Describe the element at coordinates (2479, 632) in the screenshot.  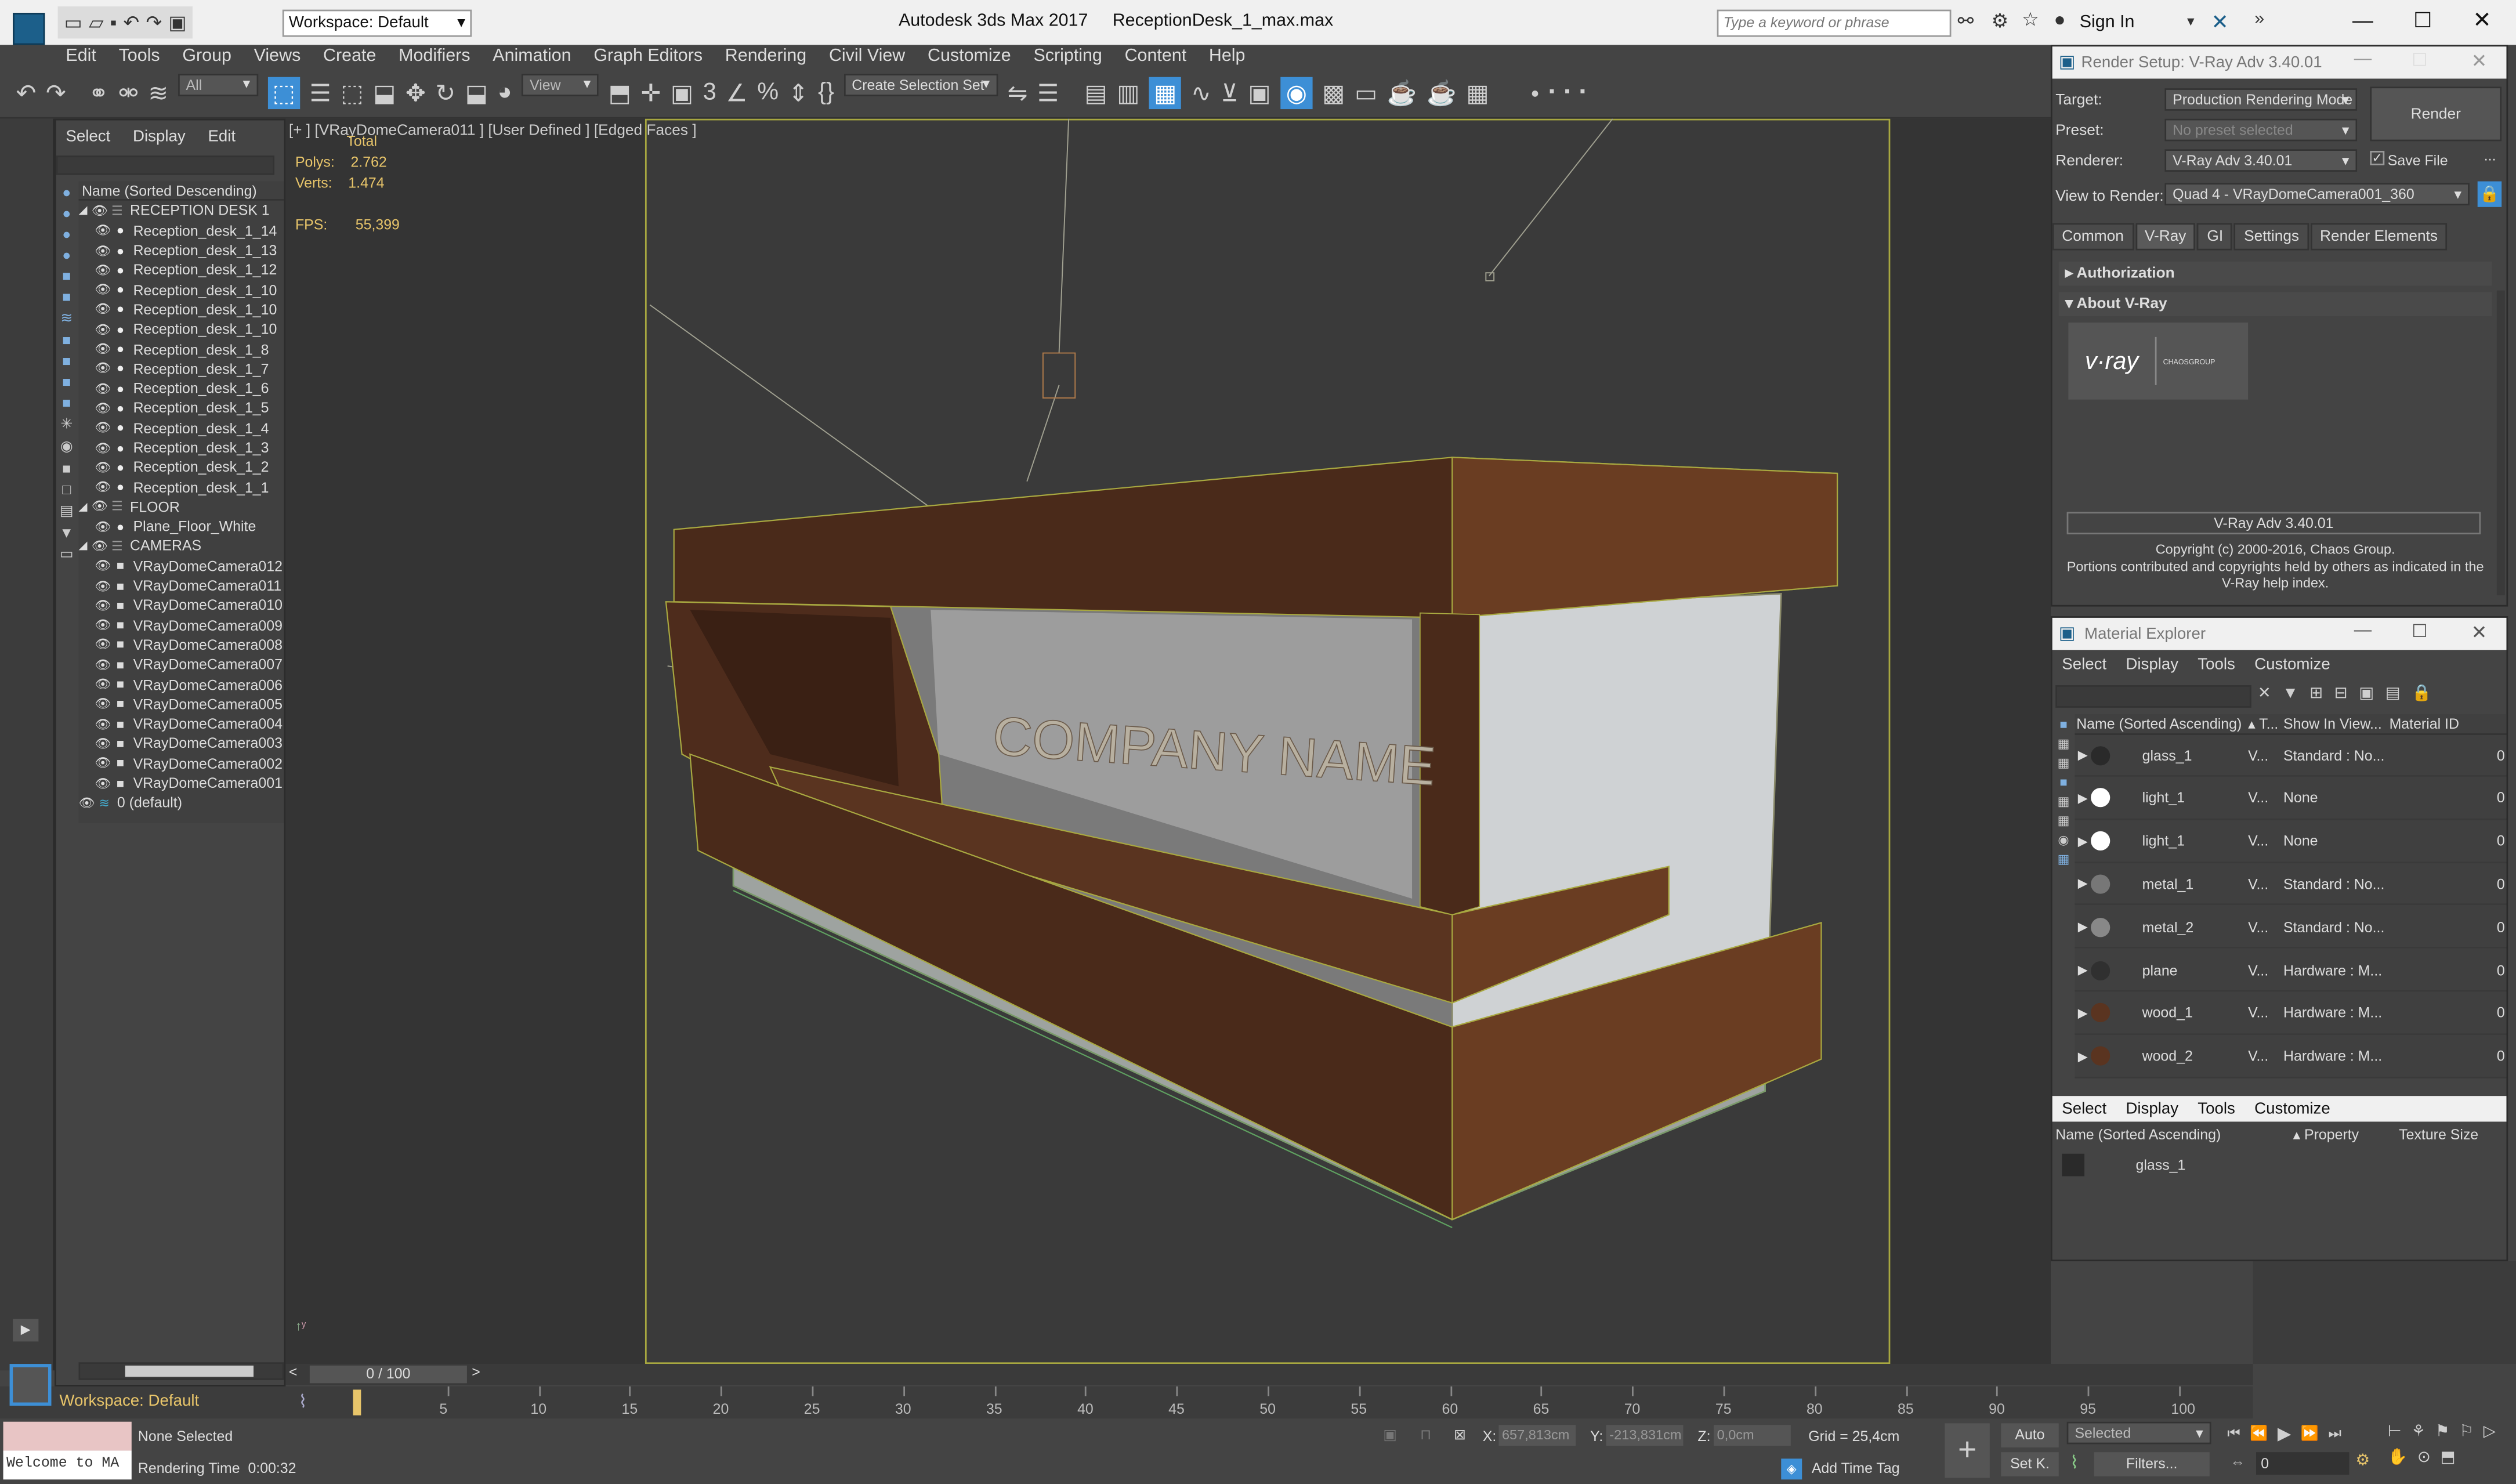
I see `material-explorer-close-icon: ✕` at that location.